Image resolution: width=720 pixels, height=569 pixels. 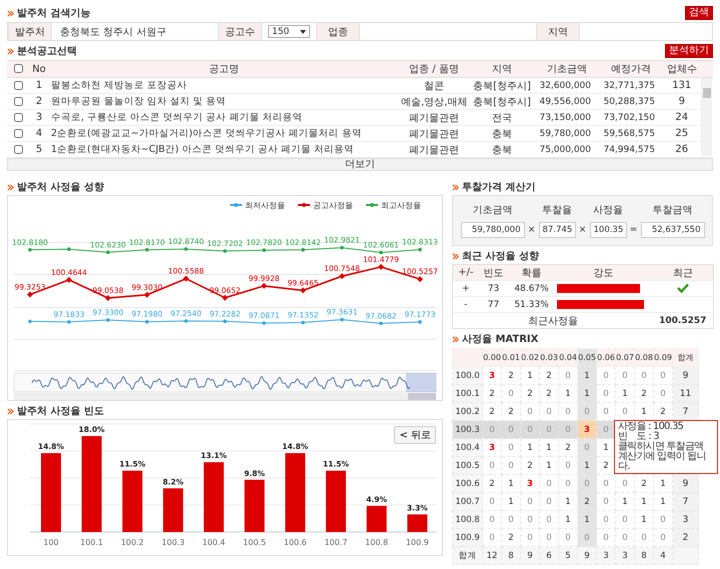 I want to click on select-field: 150, so click(x=289, y=31).